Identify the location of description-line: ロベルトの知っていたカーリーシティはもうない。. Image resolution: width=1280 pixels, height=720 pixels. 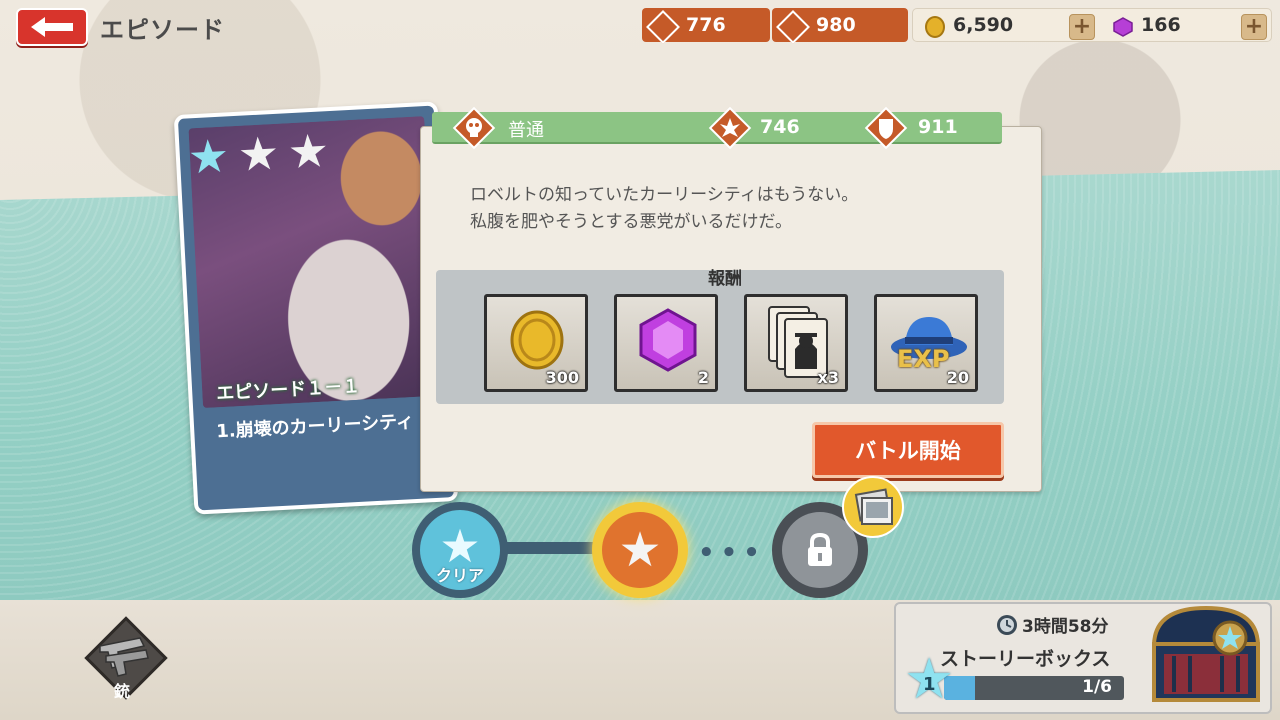
(664, 195).